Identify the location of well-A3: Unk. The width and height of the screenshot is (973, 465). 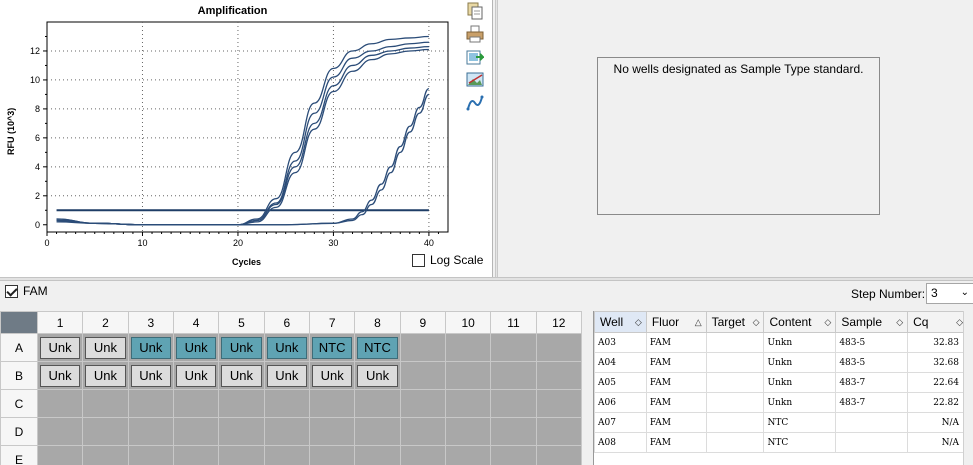
(150, 347).